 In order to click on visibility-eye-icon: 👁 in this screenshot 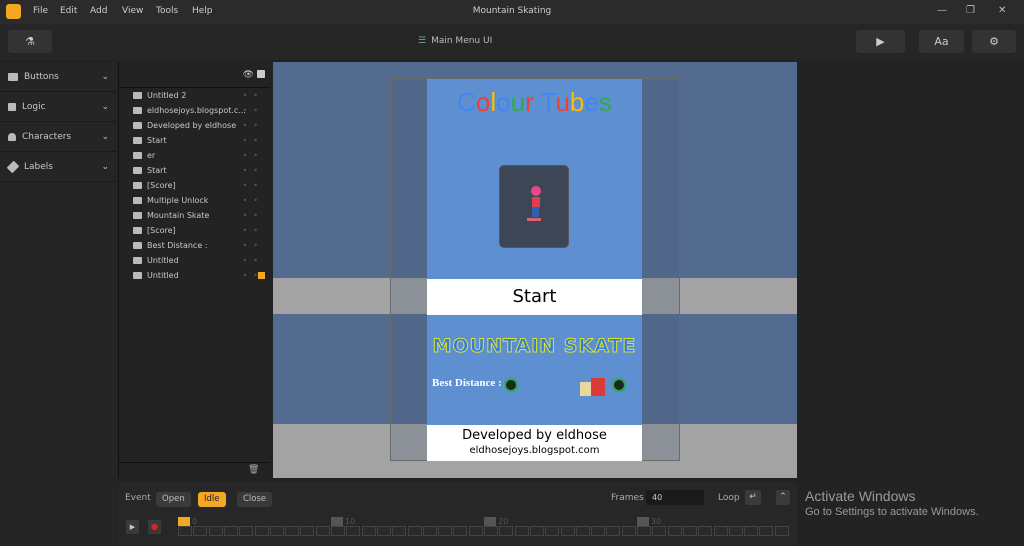, I will do `click(248, 75)`.